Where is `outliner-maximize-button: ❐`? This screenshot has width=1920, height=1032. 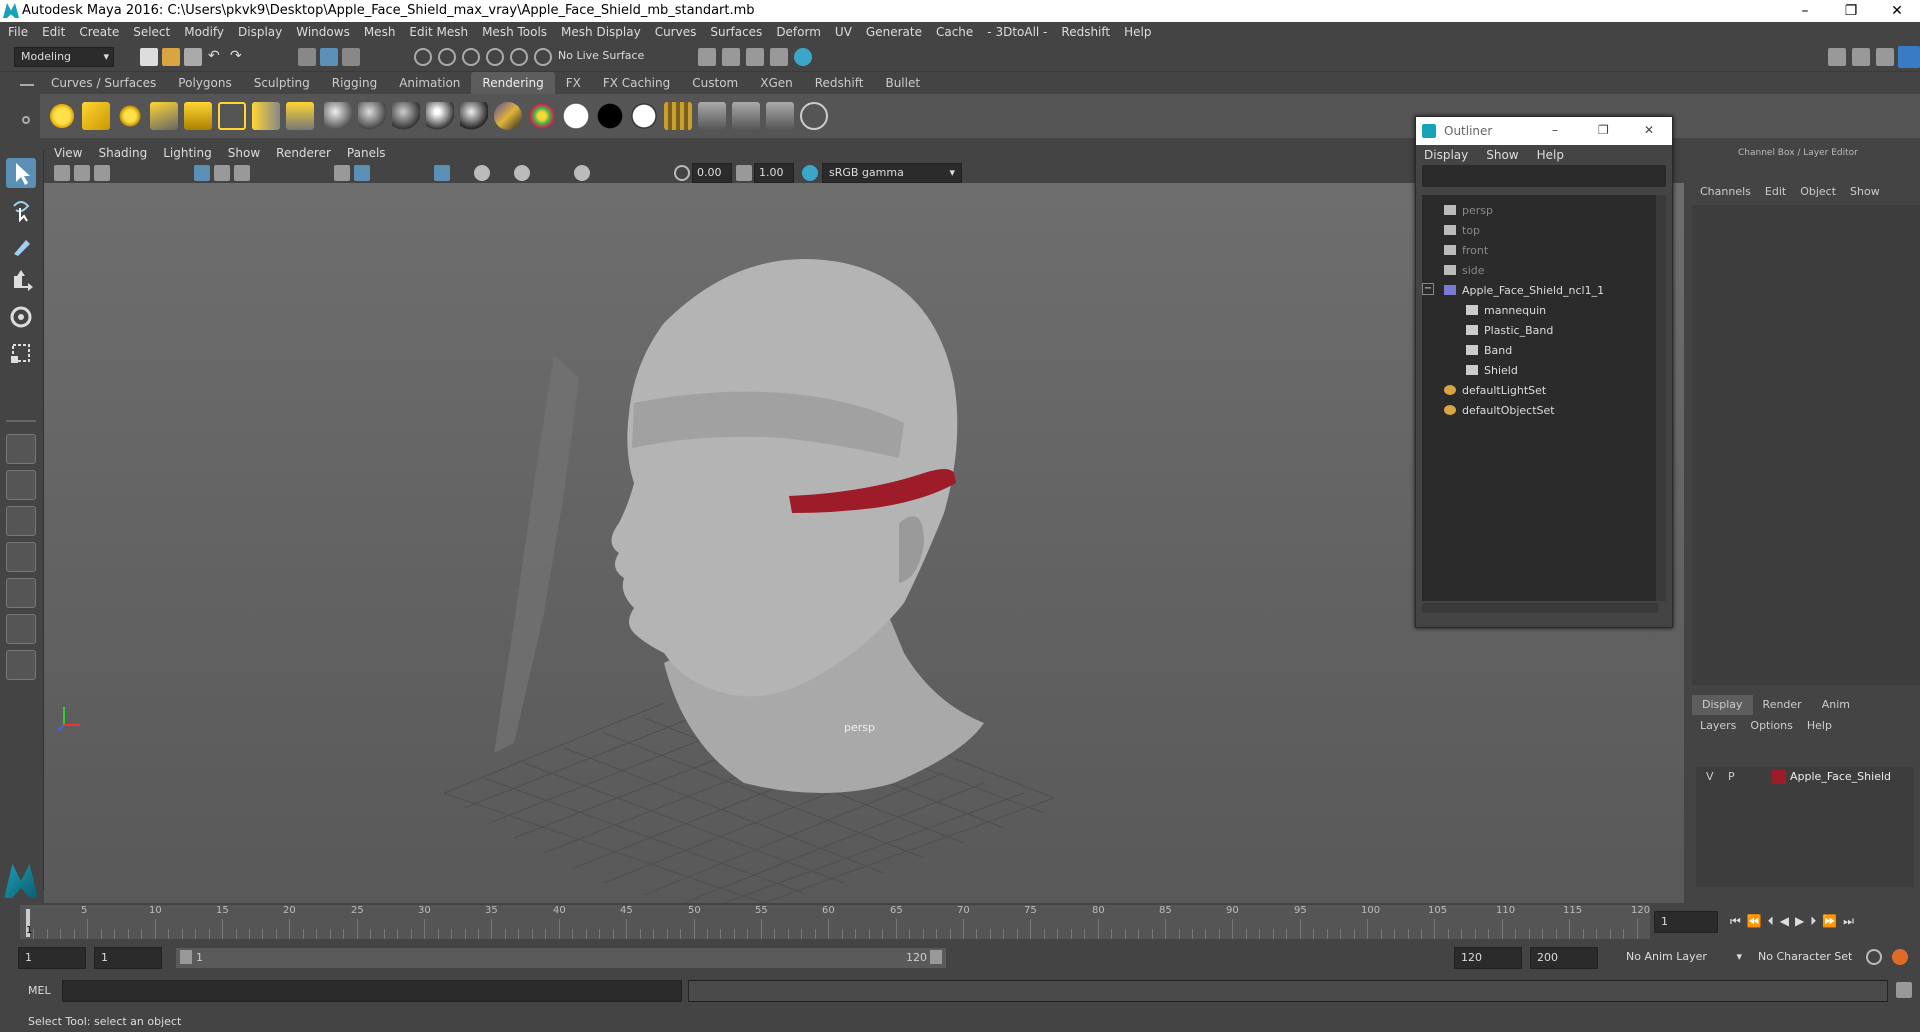
outliner-maximize-button: ❐ is located at coordinates (1603, 130).